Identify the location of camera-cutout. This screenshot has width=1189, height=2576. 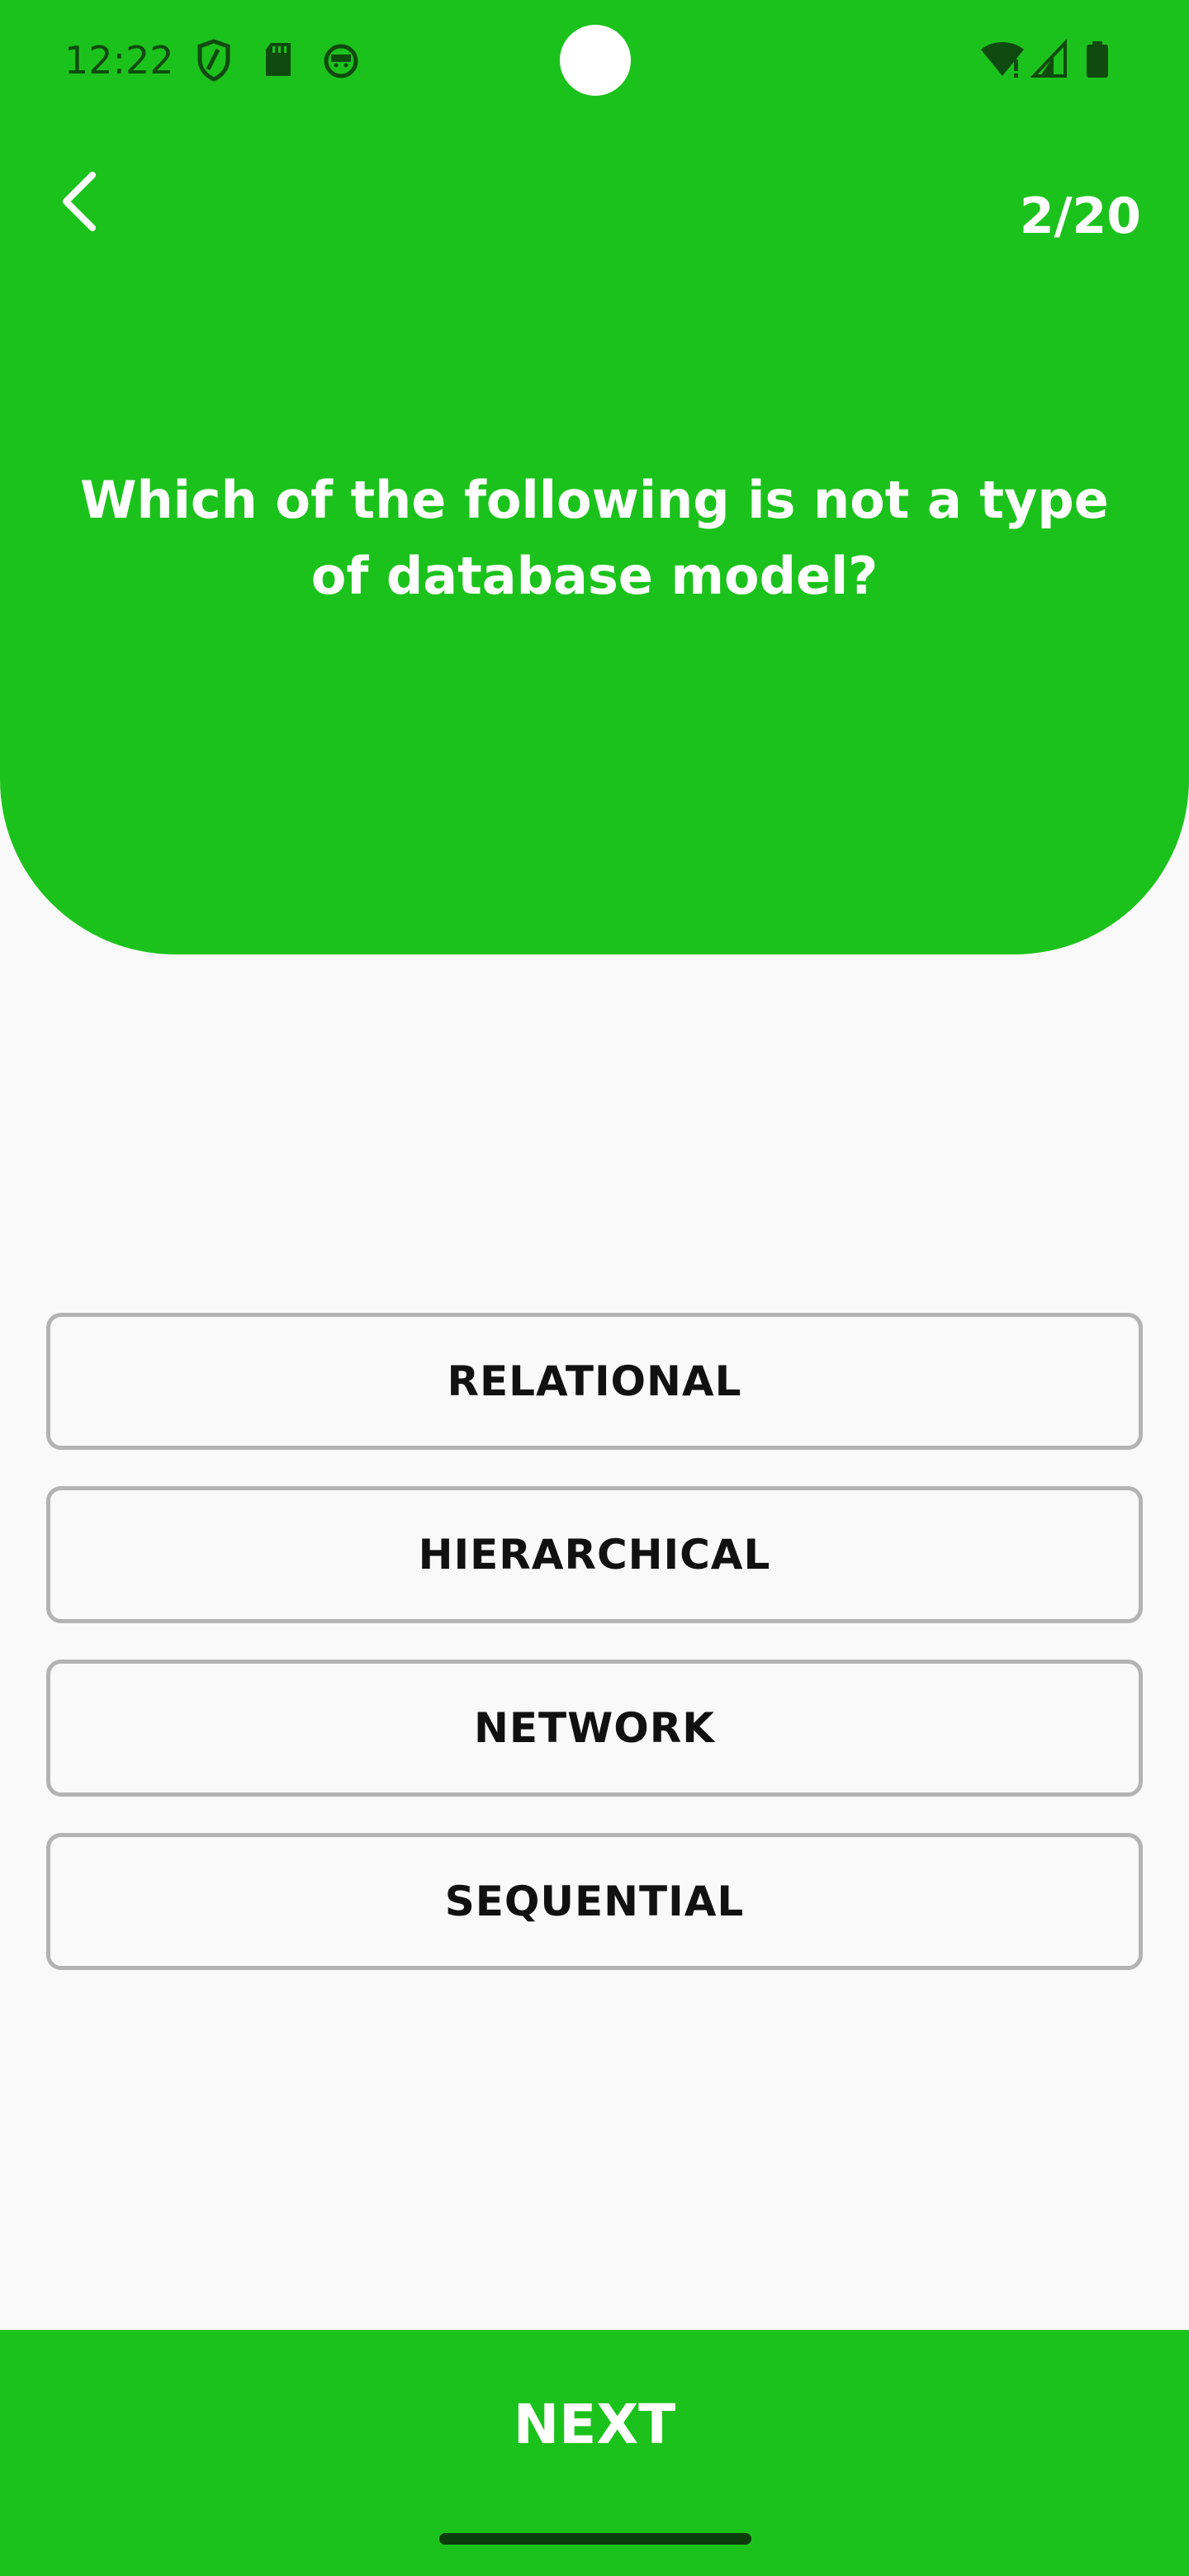
(595, 60).